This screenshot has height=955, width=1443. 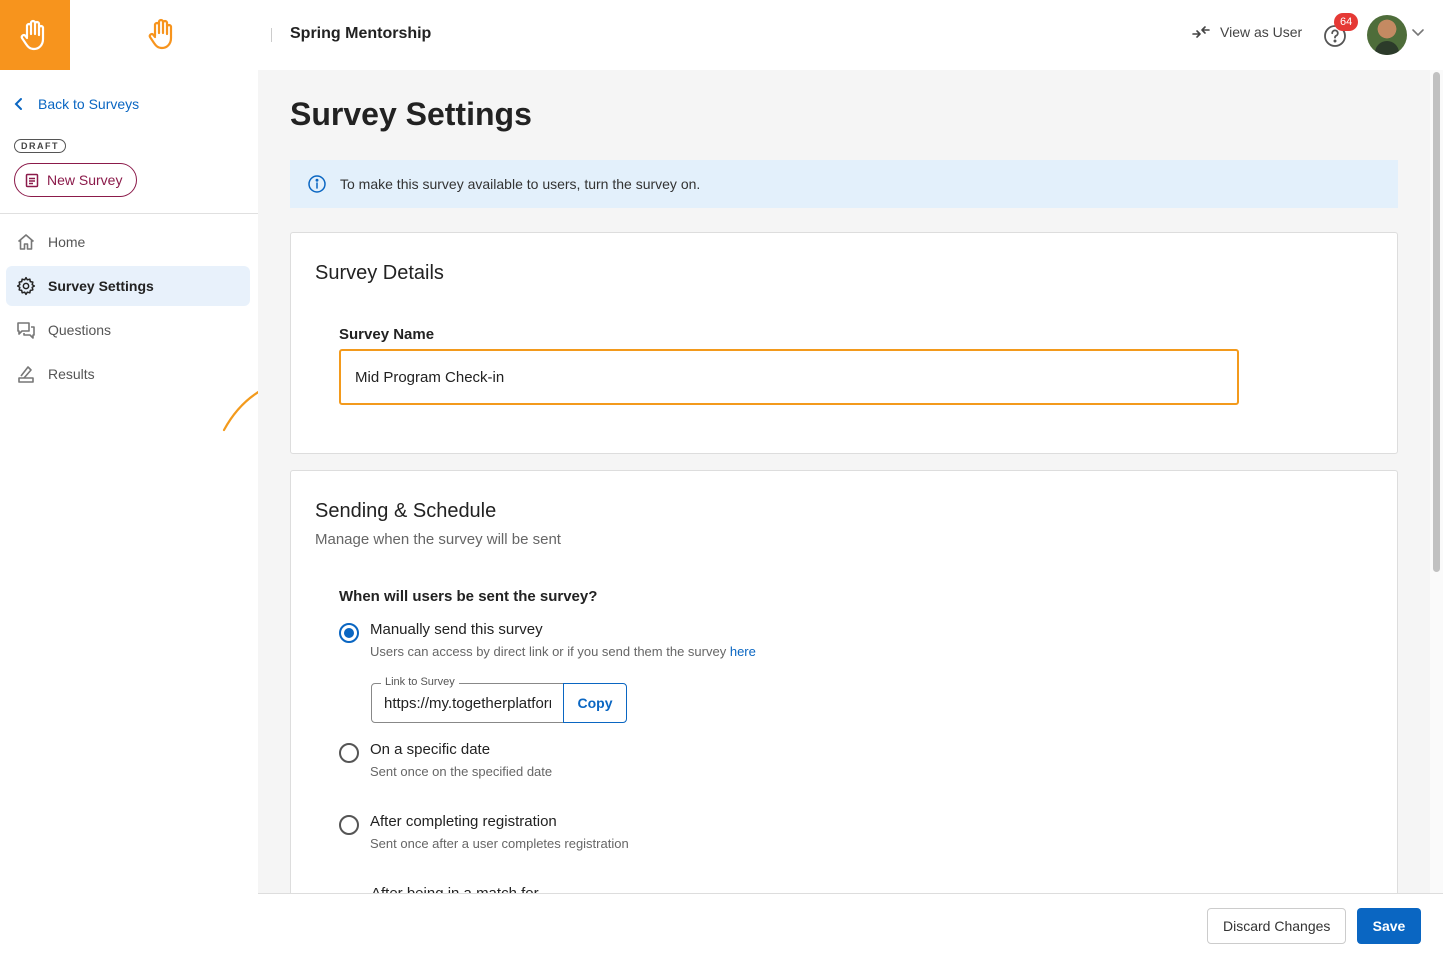 I want to click on gear-icon, so click(x=26, y=286).